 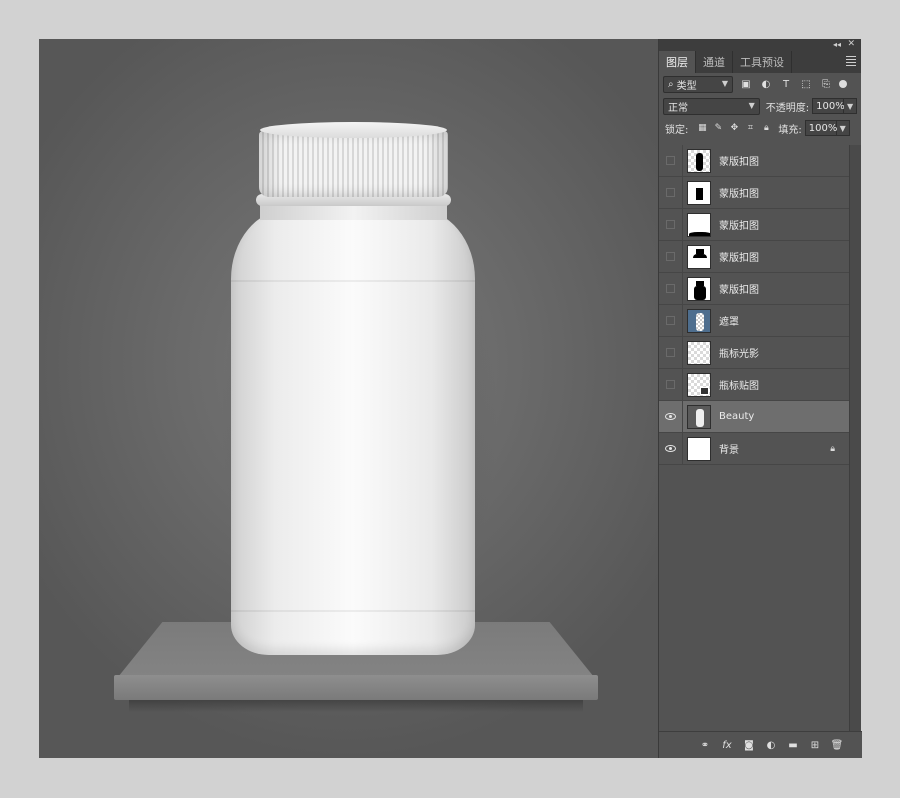 I want to click on lock-brush-icon: ✎, so click(x=718, y=128).